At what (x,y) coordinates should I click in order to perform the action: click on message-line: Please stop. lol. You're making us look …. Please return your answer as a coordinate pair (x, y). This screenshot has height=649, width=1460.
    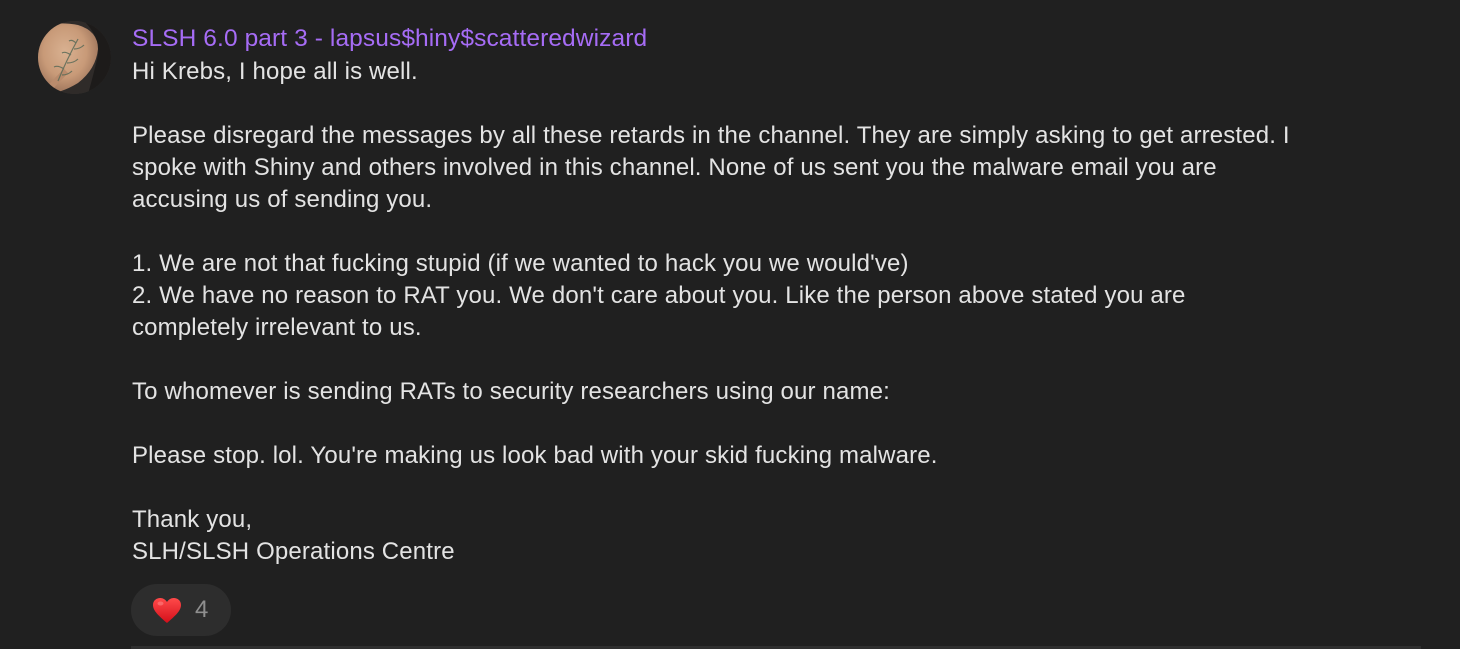
    Looking at the image, I should click on (535, 455).